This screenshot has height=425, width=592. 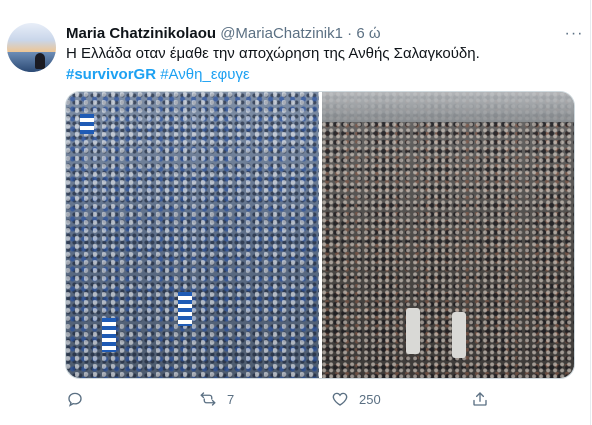 What do you see at coordinates (368, 33) in the screenshot?
I see `tweet-time: 6 ώ` at bounding box center [368, 33].